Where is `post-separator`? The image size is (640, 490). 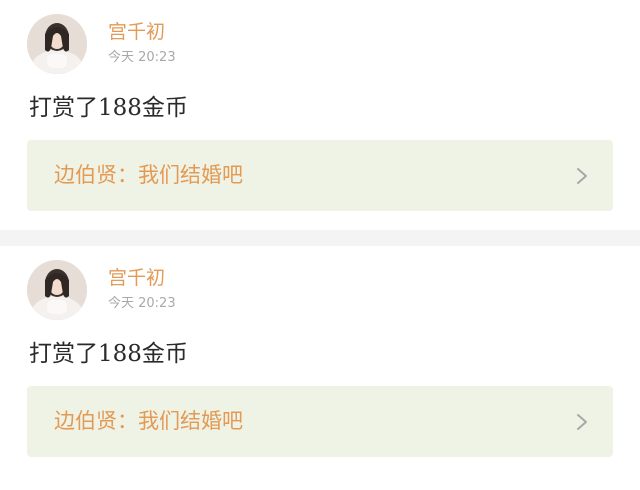
post-separator is located at coordinates (320, 238).